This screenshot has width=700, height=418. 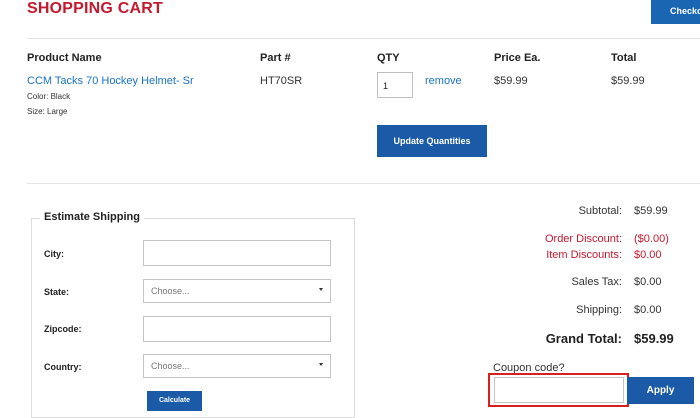 I want to click on column-header-price: Price Ea., so click(x=517, y=58).